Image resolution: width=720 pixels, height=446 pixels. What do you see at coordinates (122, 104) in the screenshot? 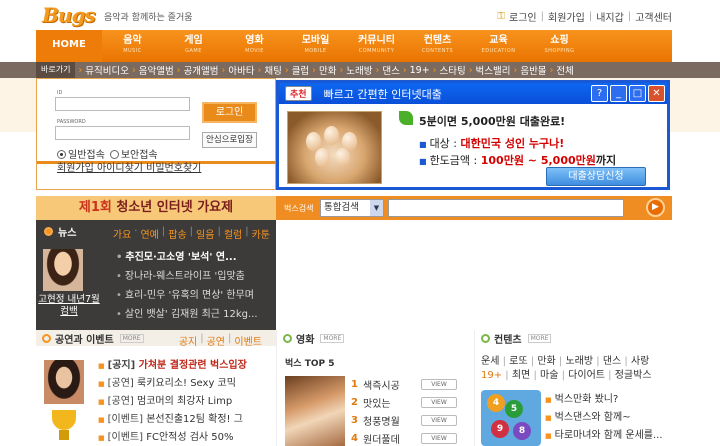
I see `id-input` at bounding box center [122, 104].